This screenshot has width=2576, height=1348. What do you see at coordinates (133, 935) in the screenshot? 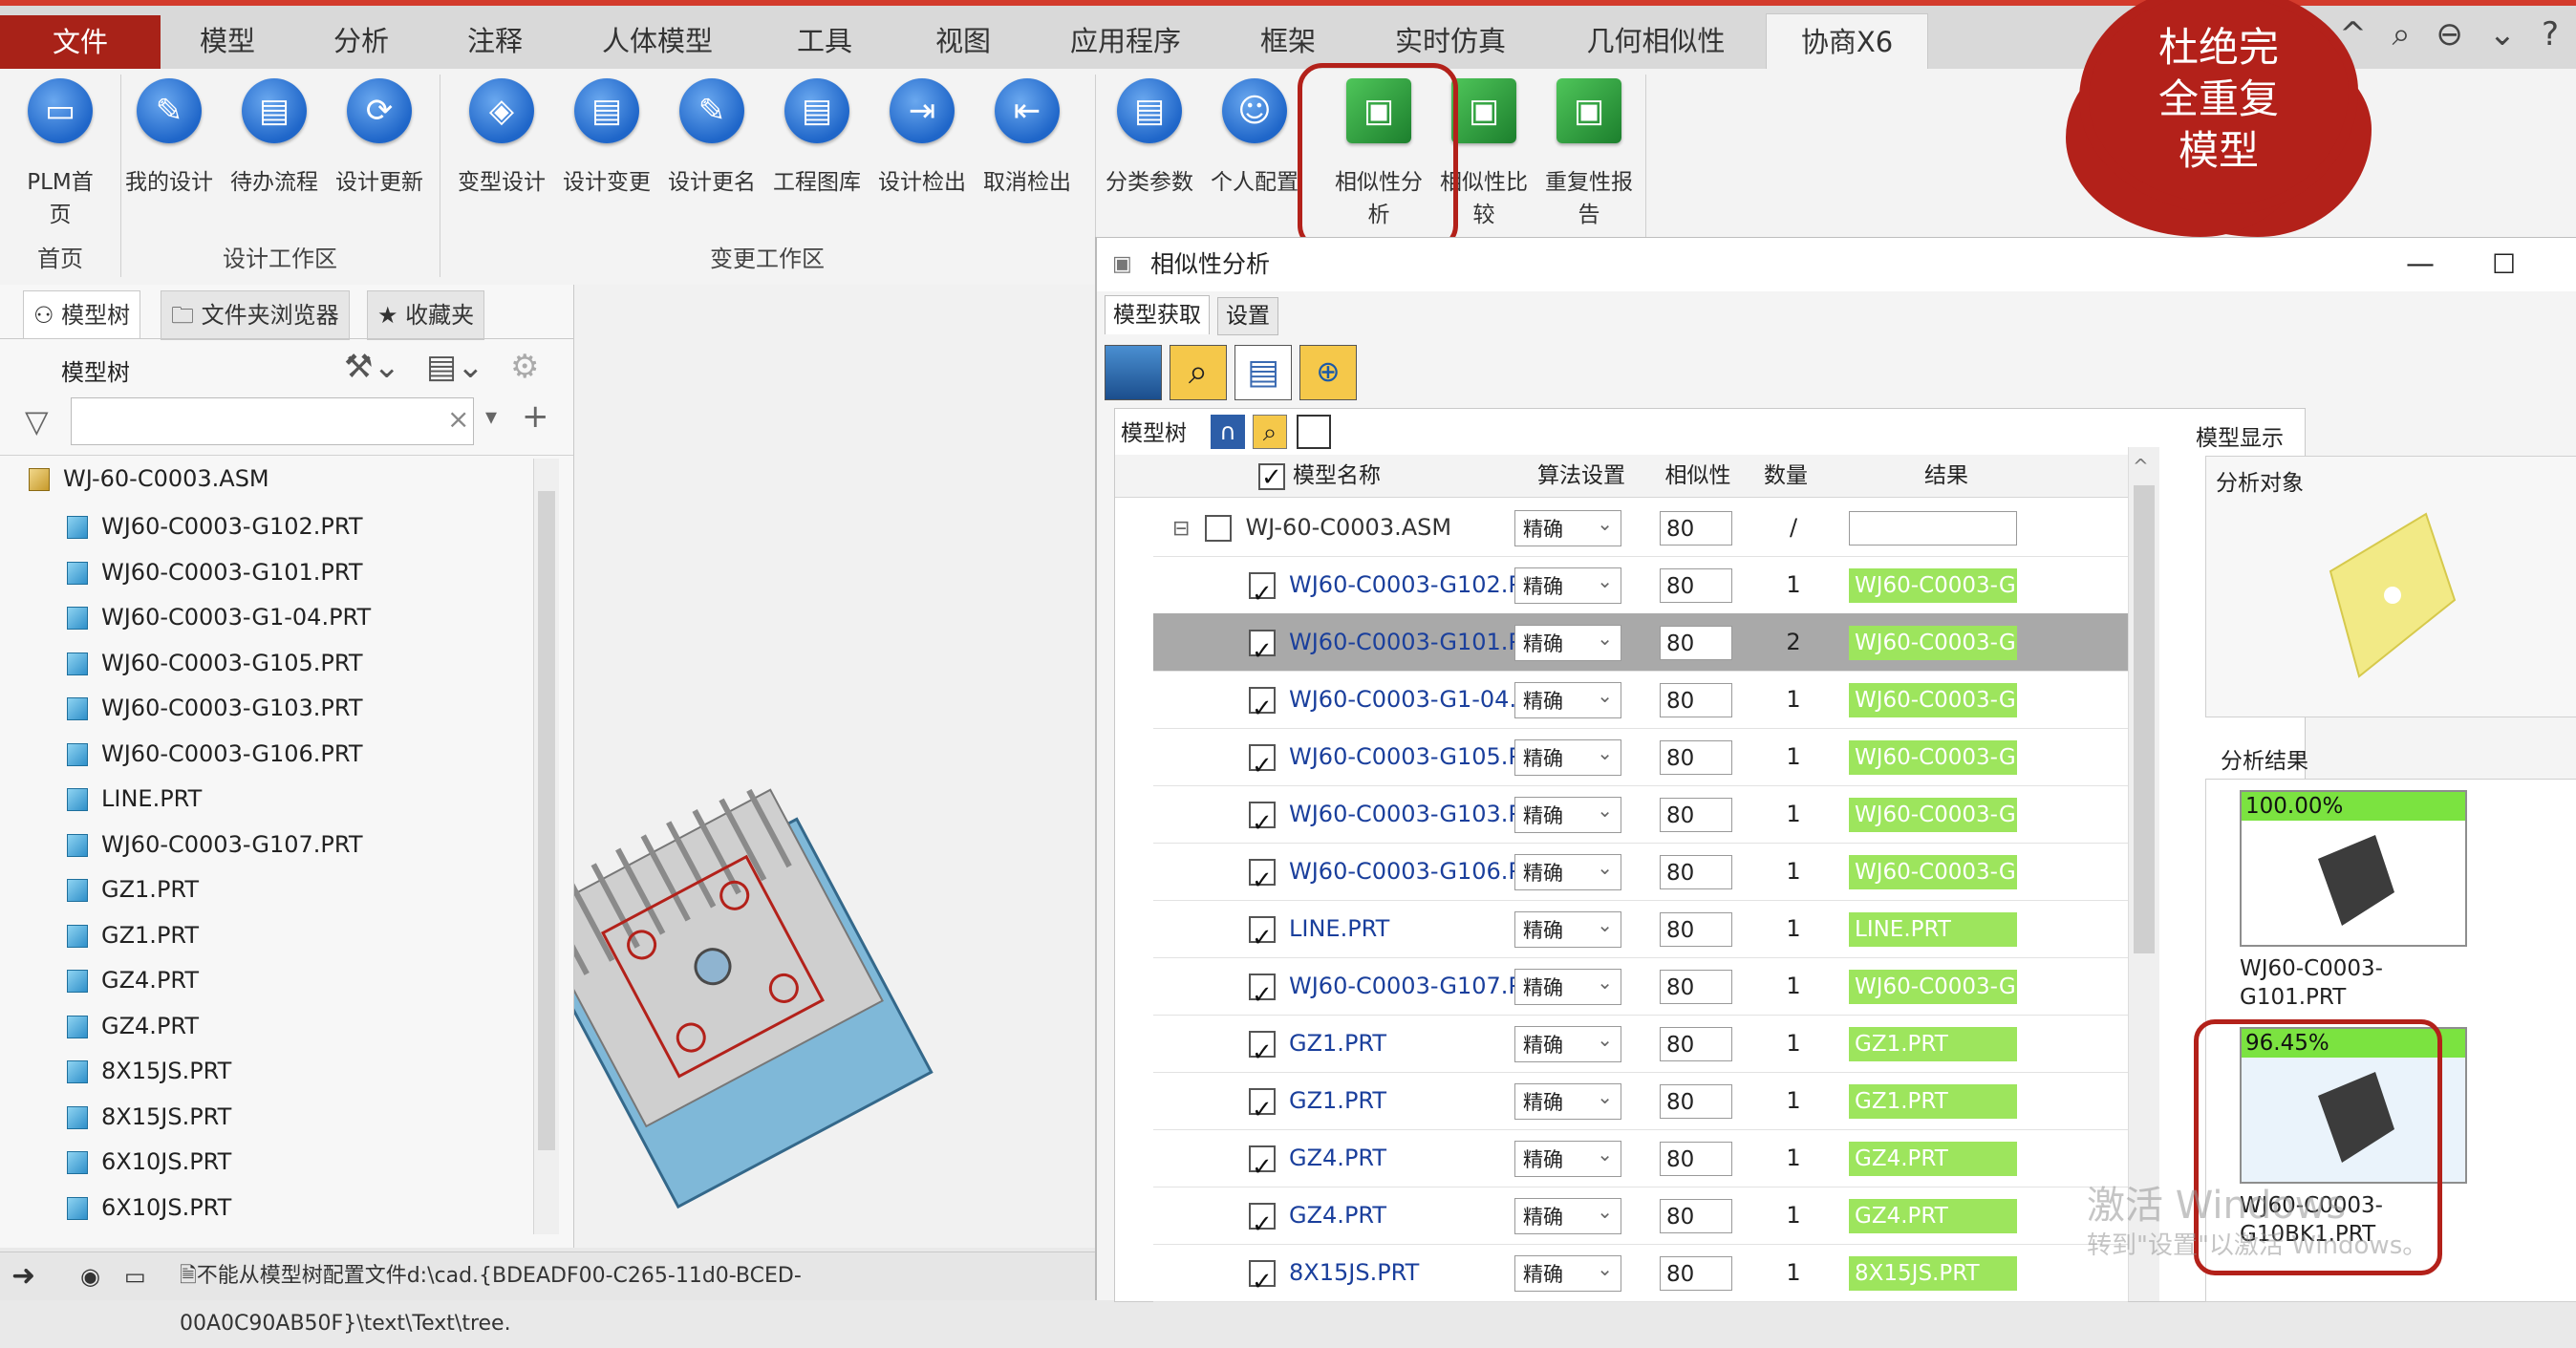
I see `tree-item: GZ1.PRT` at bounding box center [133, 935].